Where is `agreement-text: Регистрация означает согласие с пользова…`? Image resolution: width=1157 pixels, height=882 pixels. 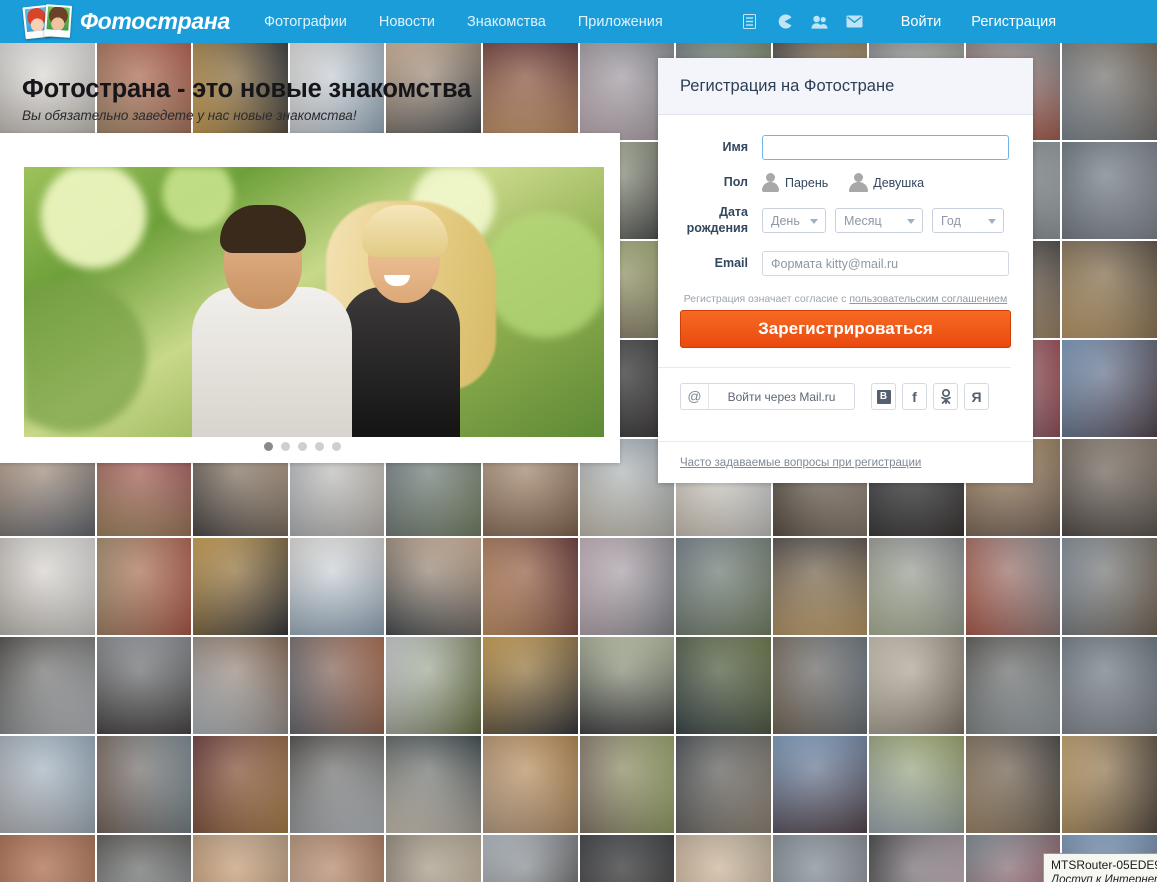
agreement-text: Регистрация означает согласие с пользова… is located at coordinates (845, 299).